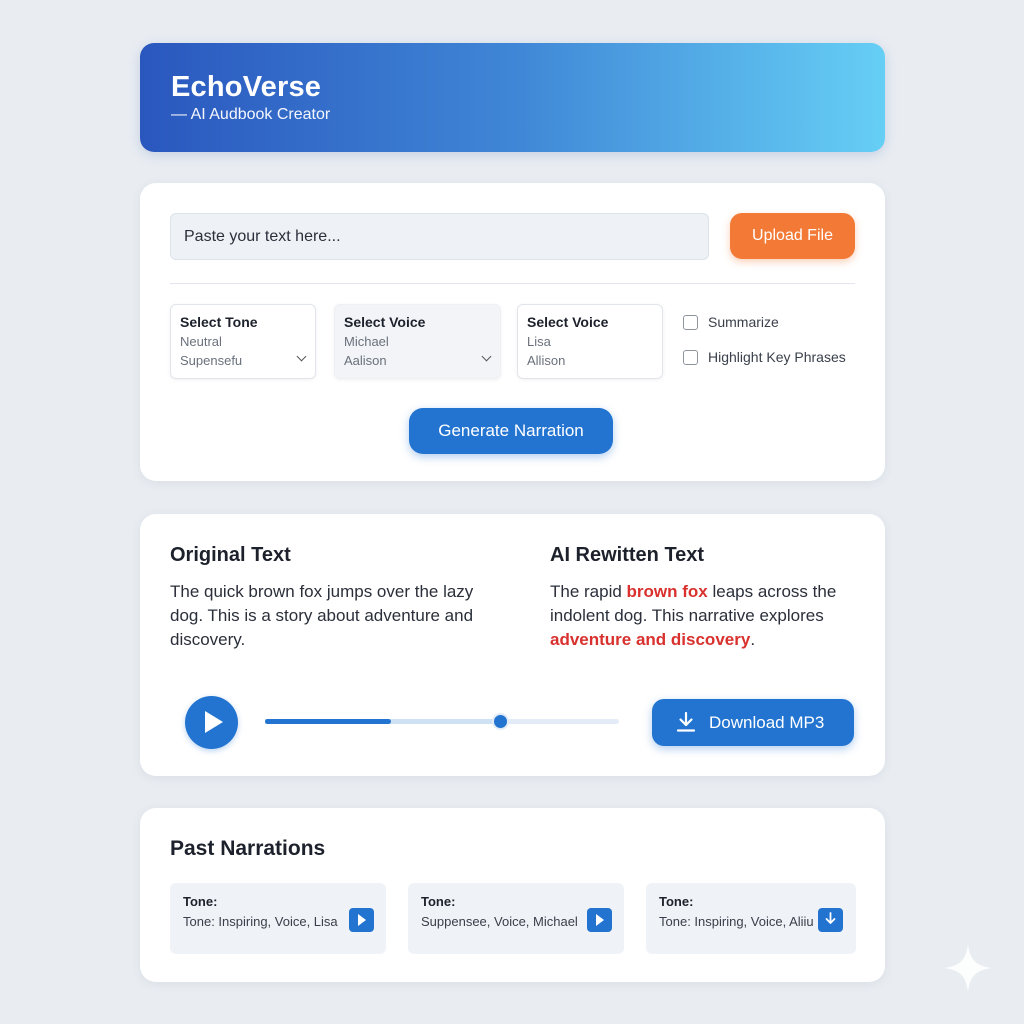 This screenshot has width=1024, height=1024. I want to click on voice-option: Lisa, so click(539, 341).